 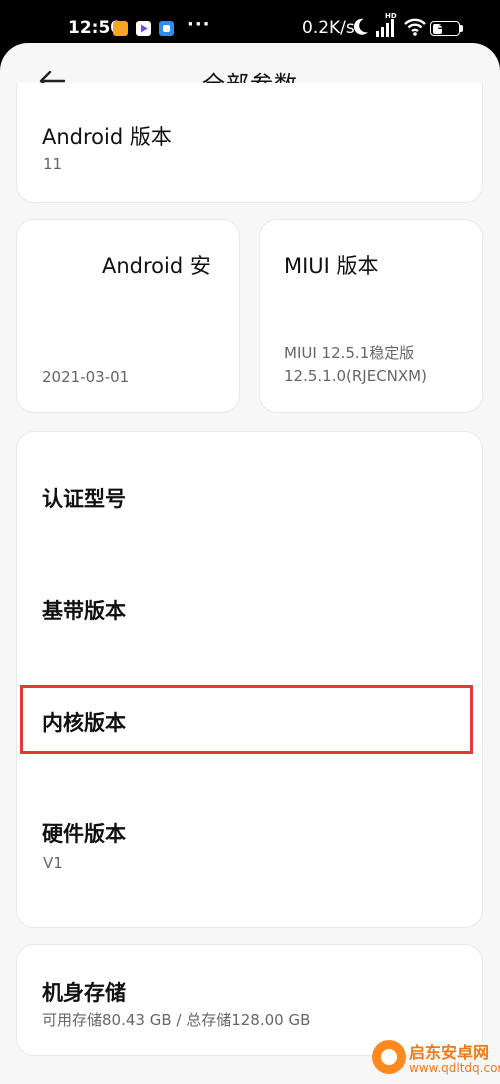 I want to click on cell-signal-icon, so click(x=387, y=30).